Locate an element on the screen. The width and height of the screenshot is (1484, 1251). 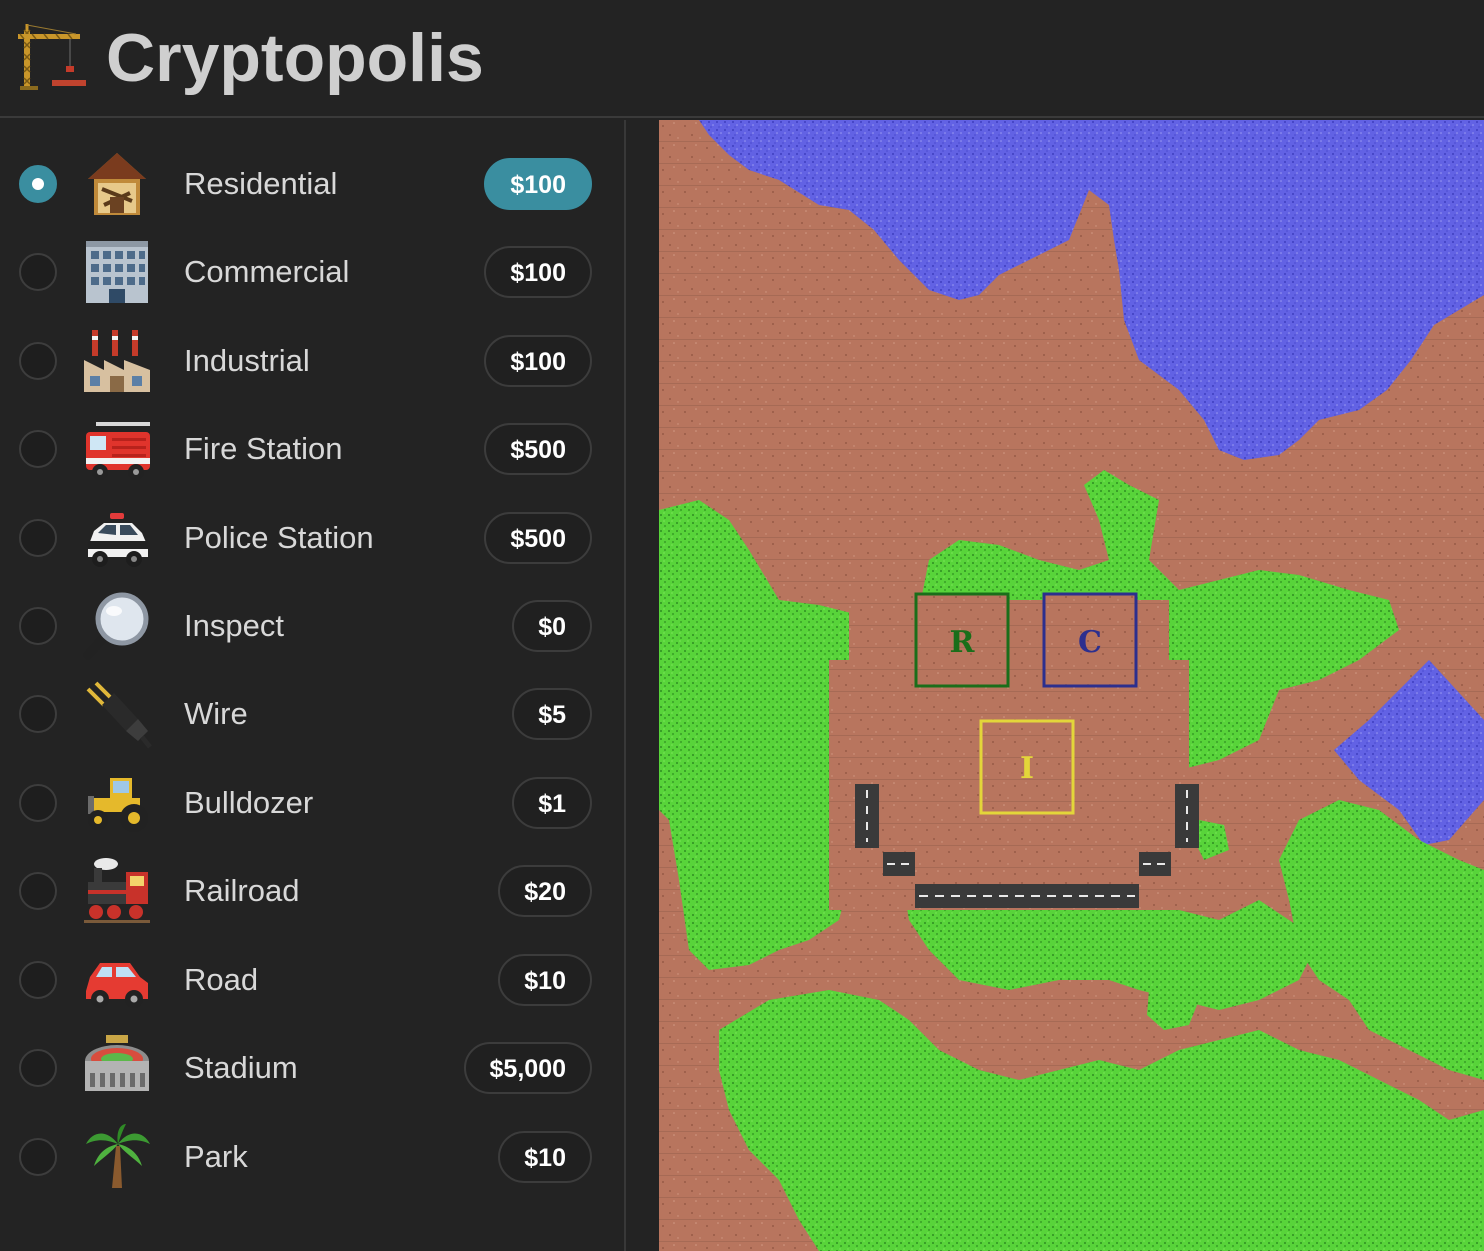
tool-item-stadium: Stadium $5,000 is located at coordinates (312, 1068).